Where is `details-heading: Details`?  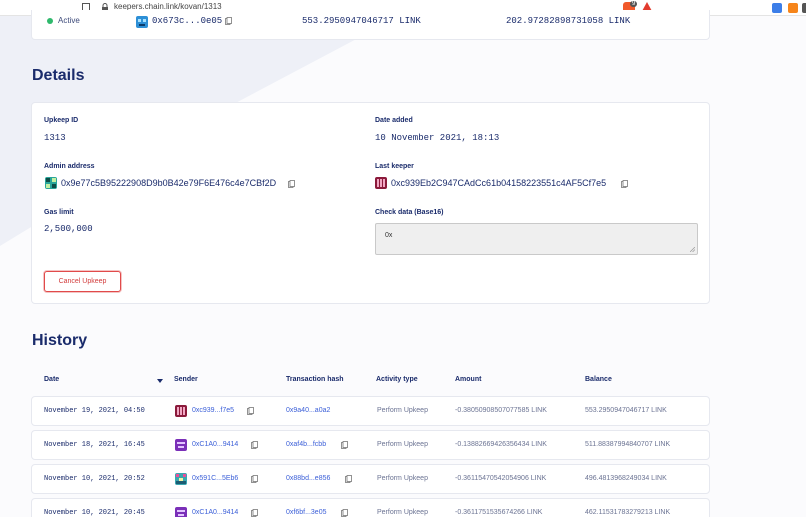
details-heading: Details is located at coordinates (58, 75).